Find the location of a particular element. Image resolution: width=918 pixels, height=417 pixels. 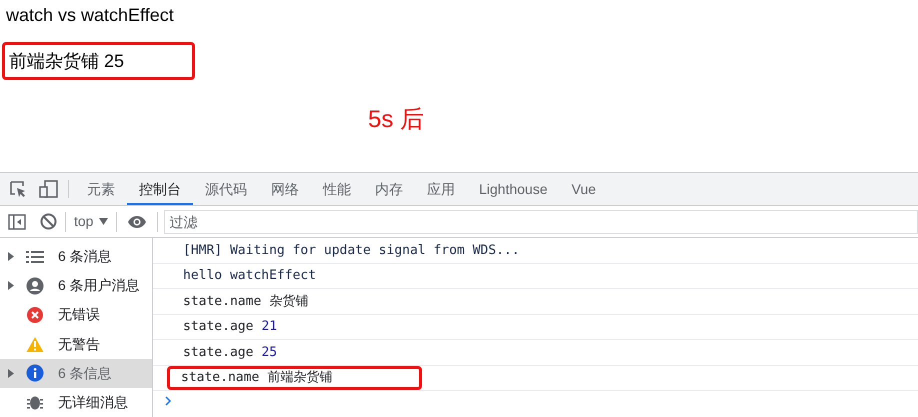

filter-field: 过滤 is located at coordinates (541, 222).